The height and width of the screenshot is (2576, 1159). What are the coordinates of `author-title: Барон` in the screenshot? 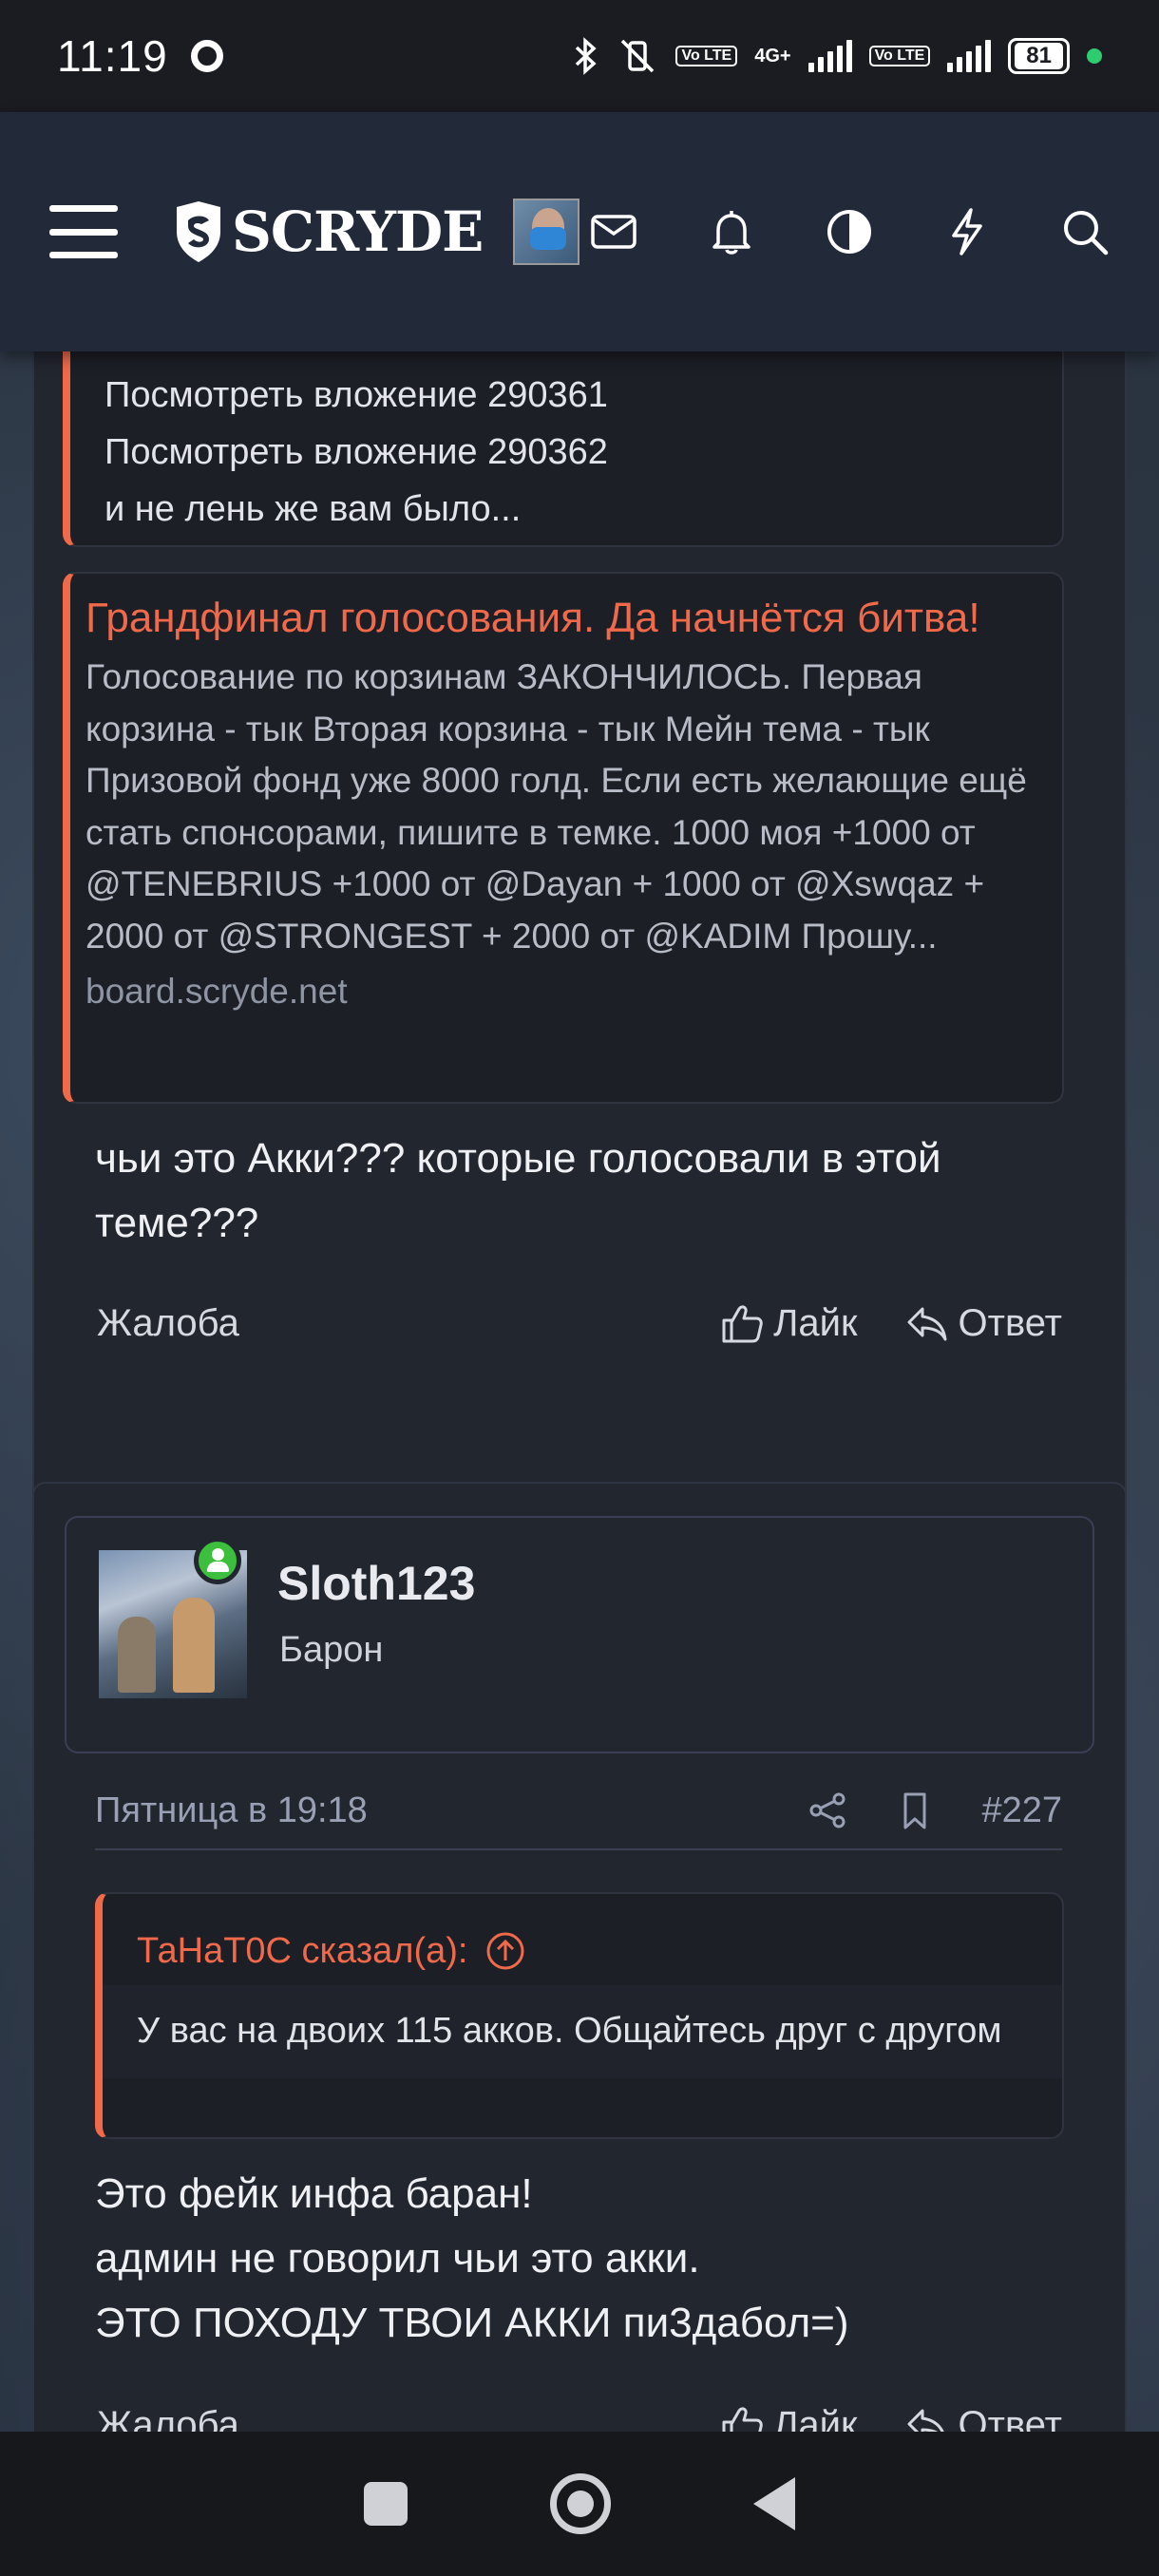 It's located at (331, 1650).